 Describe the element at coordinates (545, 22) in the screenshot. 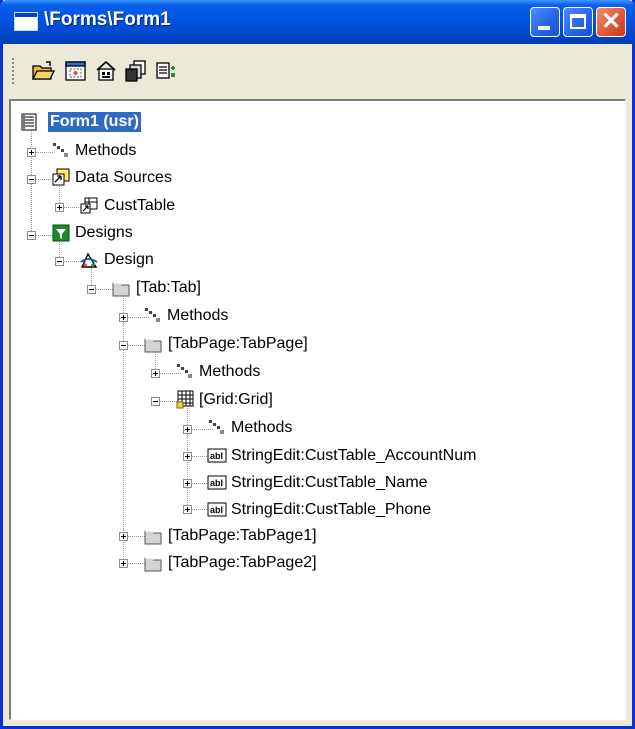

I see `minimize-button` at that location.